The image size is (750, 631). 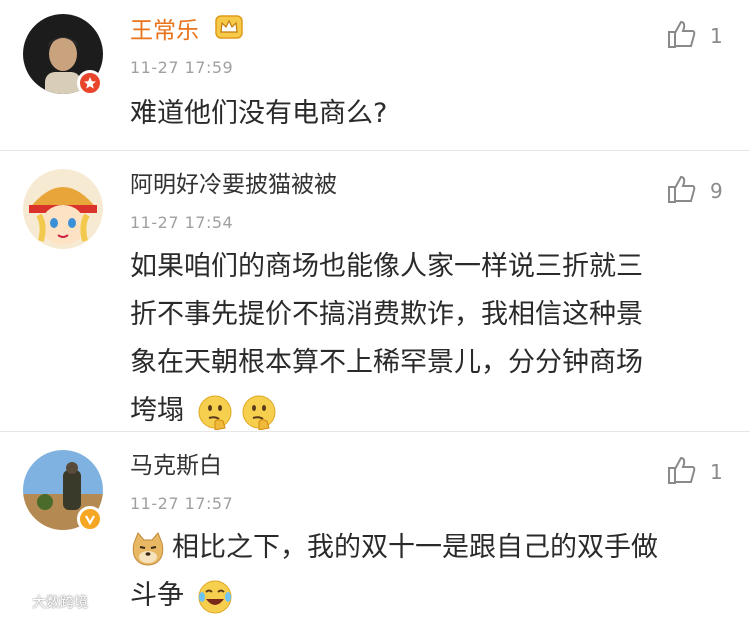 What do you see at coordinates (394, 572) in the screenshot?
I see `comment-text: 相比之下，我的双十一是跟自己的双手做 斗争` at bounding box center [394, 572].